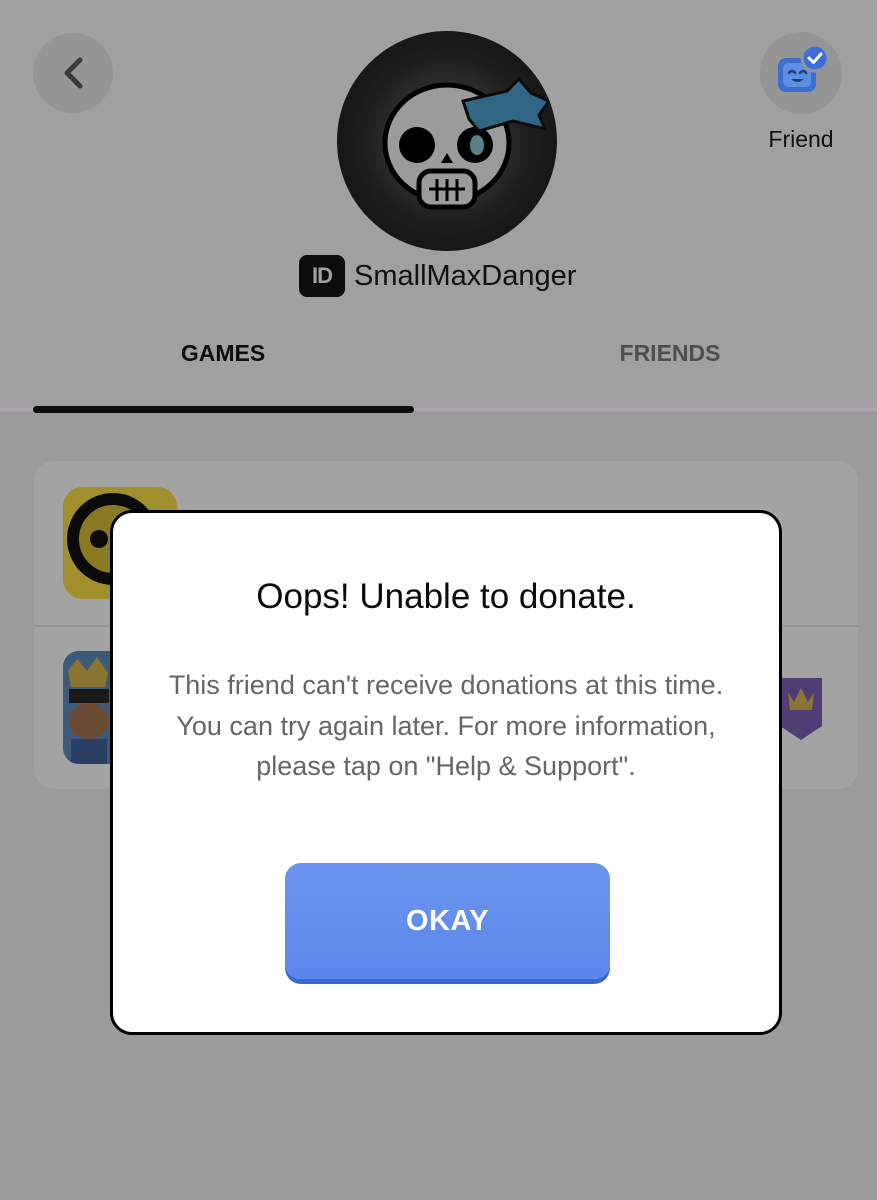 This screenshot has width=877, height=1200. What do you see at coordinates (88, 707) in the screenshot?
I see `clash-royale-icon` at bounding box center [88, 707].